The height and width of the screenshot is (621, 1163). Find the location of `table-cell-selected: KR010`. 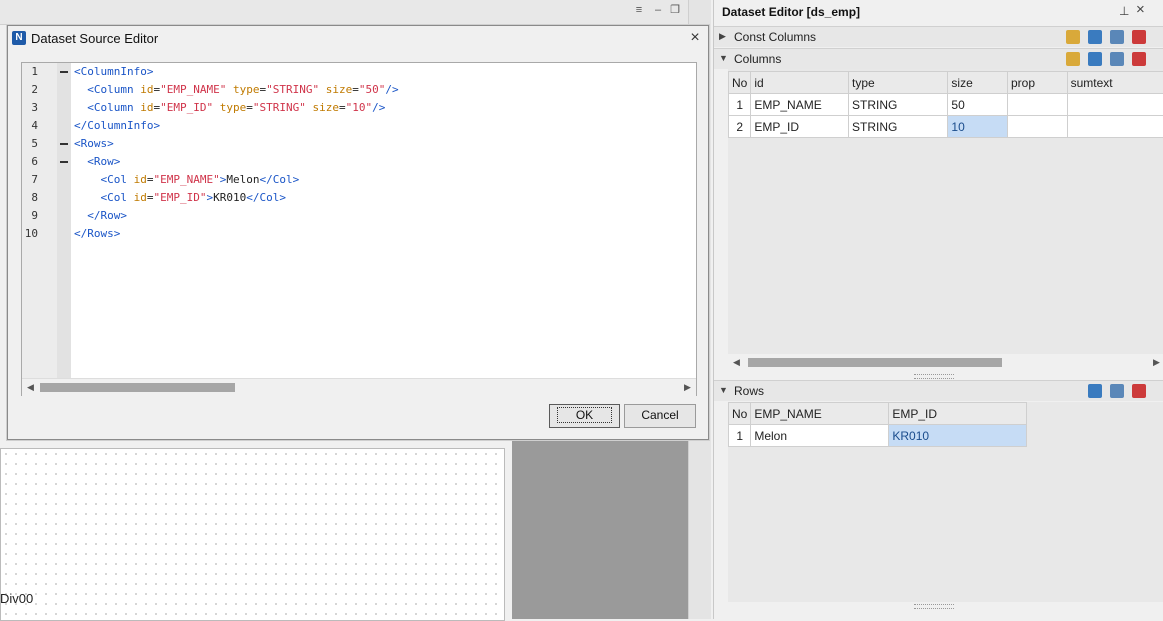

table-cell-selected: KR010 is located at coordinates (958, 436).